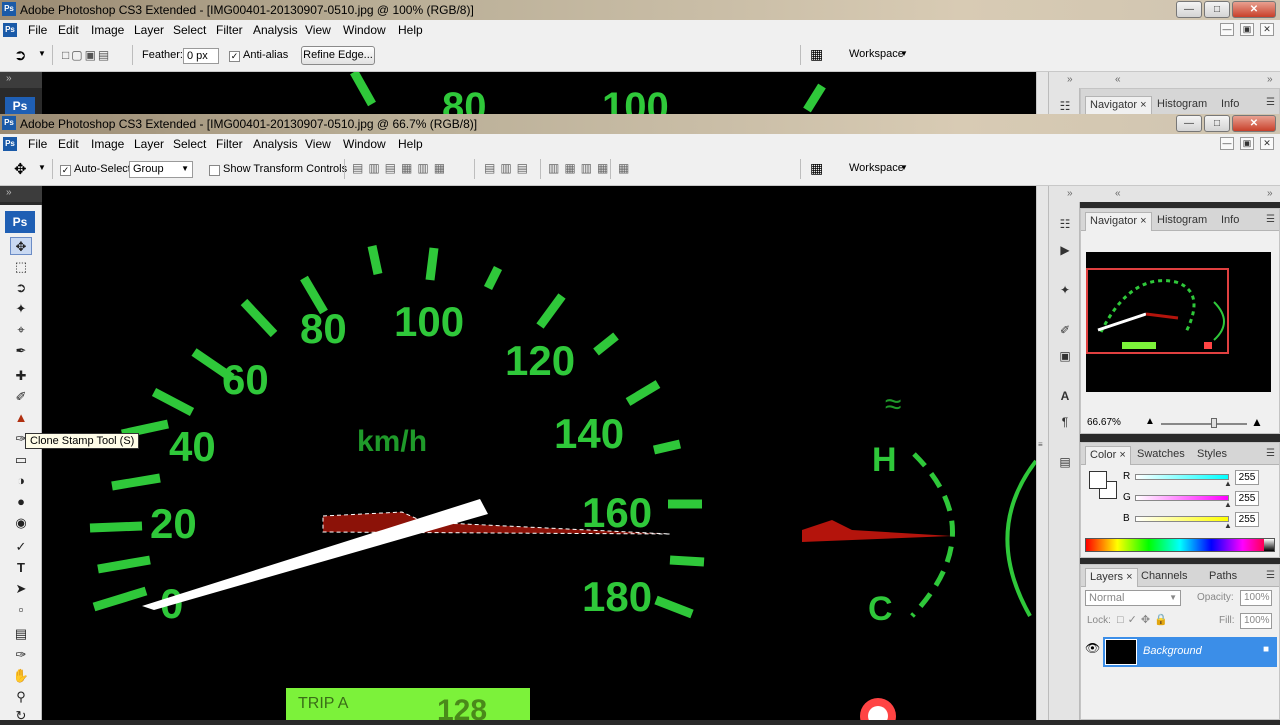 Image resolution: width=1280 pixels, height=725 pixels. Describe the element at coordinates (1092, 648) in the screenshot. I see `eye-icon: 👁` at that location.